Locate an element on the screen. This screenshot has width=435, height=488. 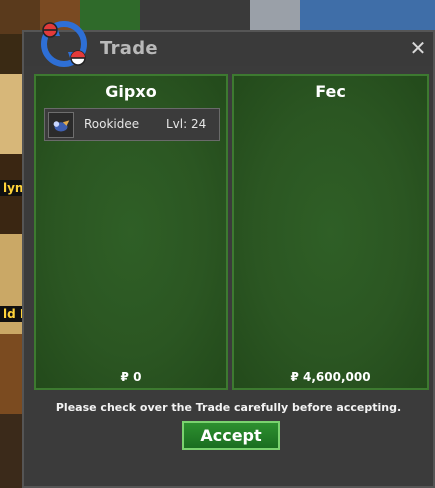
trader-name: Gipxo is located at coordinates (131, 91).